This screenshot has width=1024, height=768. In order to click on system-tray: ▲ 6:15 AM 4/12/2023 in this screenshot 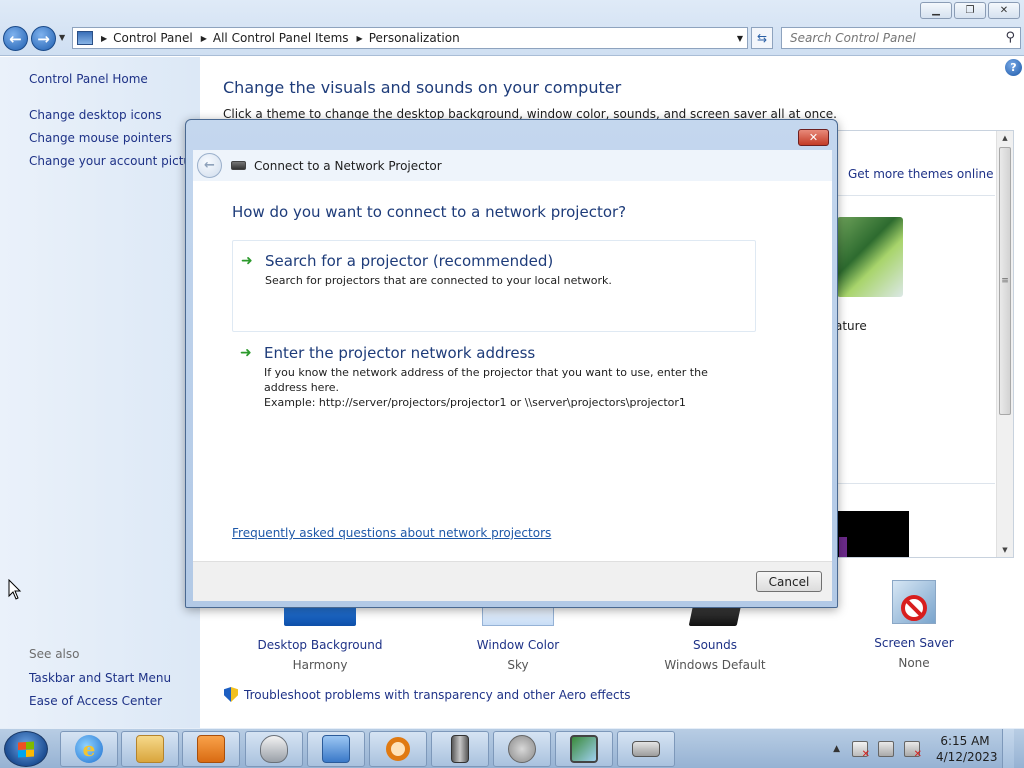, I will do `click(923, 748)`.